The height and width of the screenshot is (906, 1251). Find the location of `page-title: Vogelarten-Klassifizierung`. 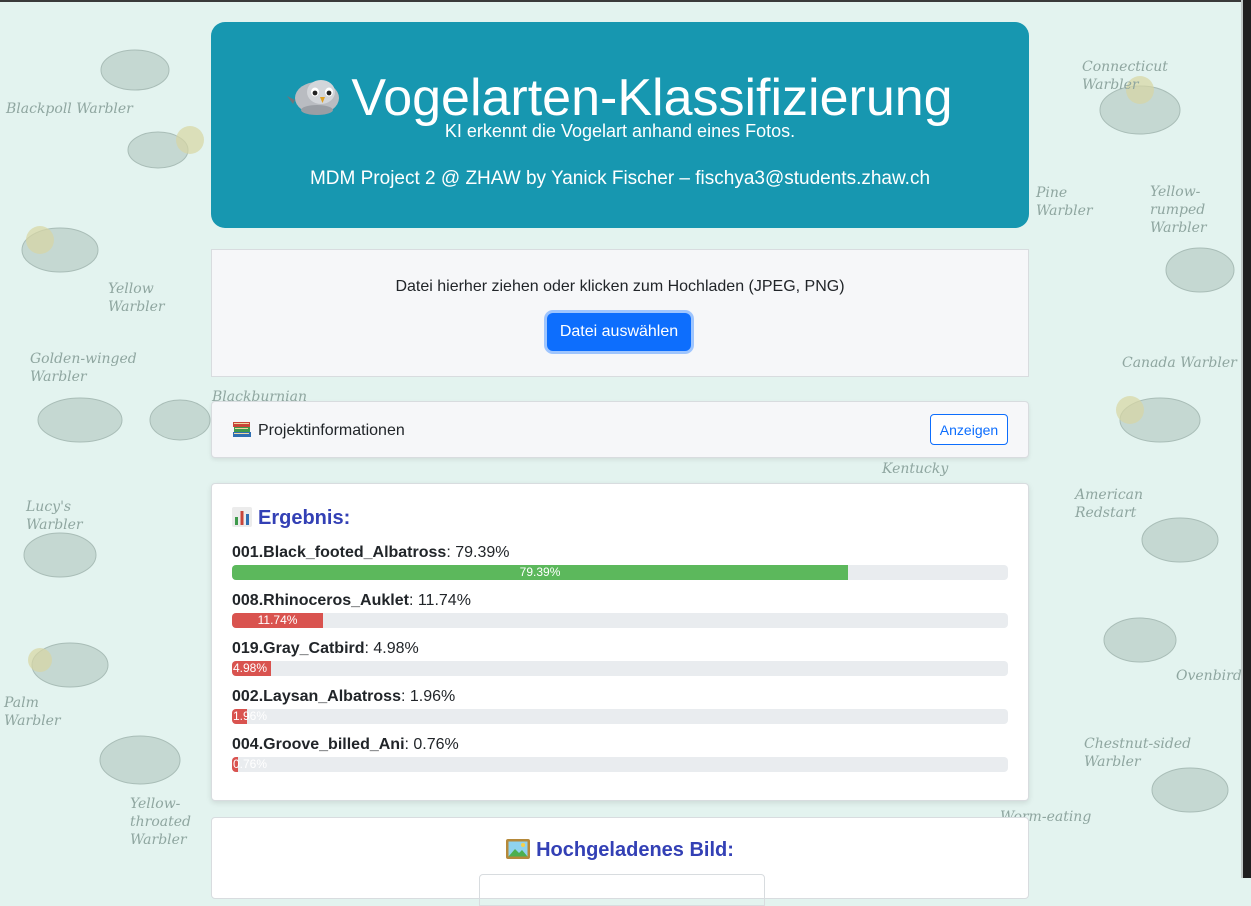

page-title: Vogelarten-Klassifizierung is located at coordinates (652, 98).